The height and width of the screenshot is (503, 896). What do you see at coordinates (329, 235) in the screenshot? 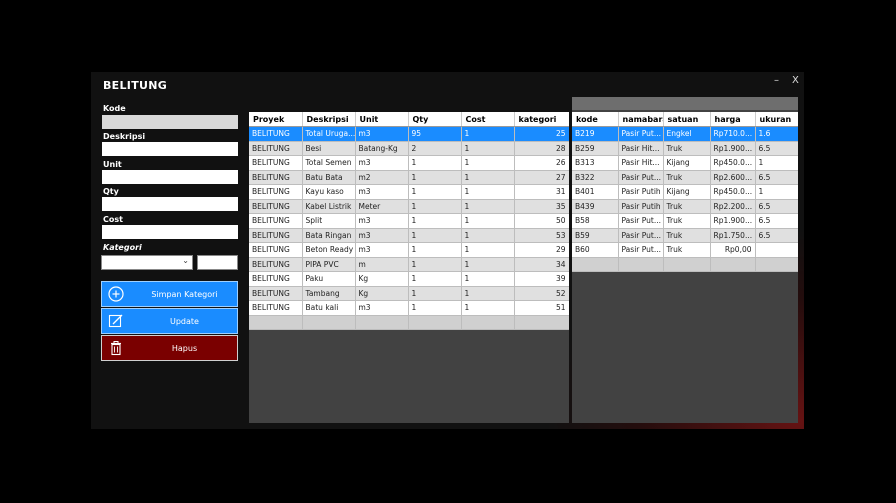
I see `table-cell: Bata Ringan` at bounding box center [329, 235].